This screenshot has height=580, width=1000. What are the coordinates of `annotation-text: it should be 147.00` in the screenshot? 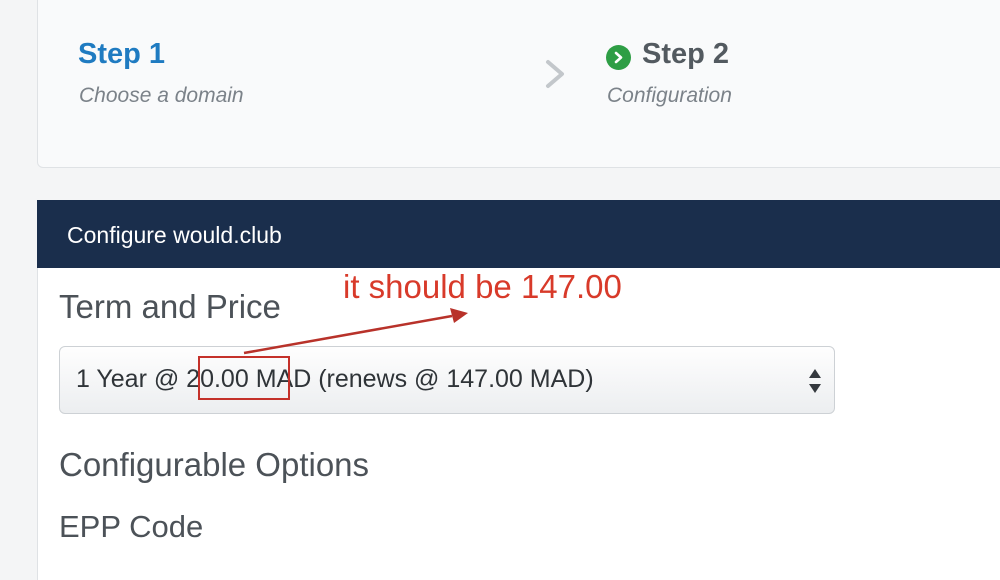 It's located at (482, 286).